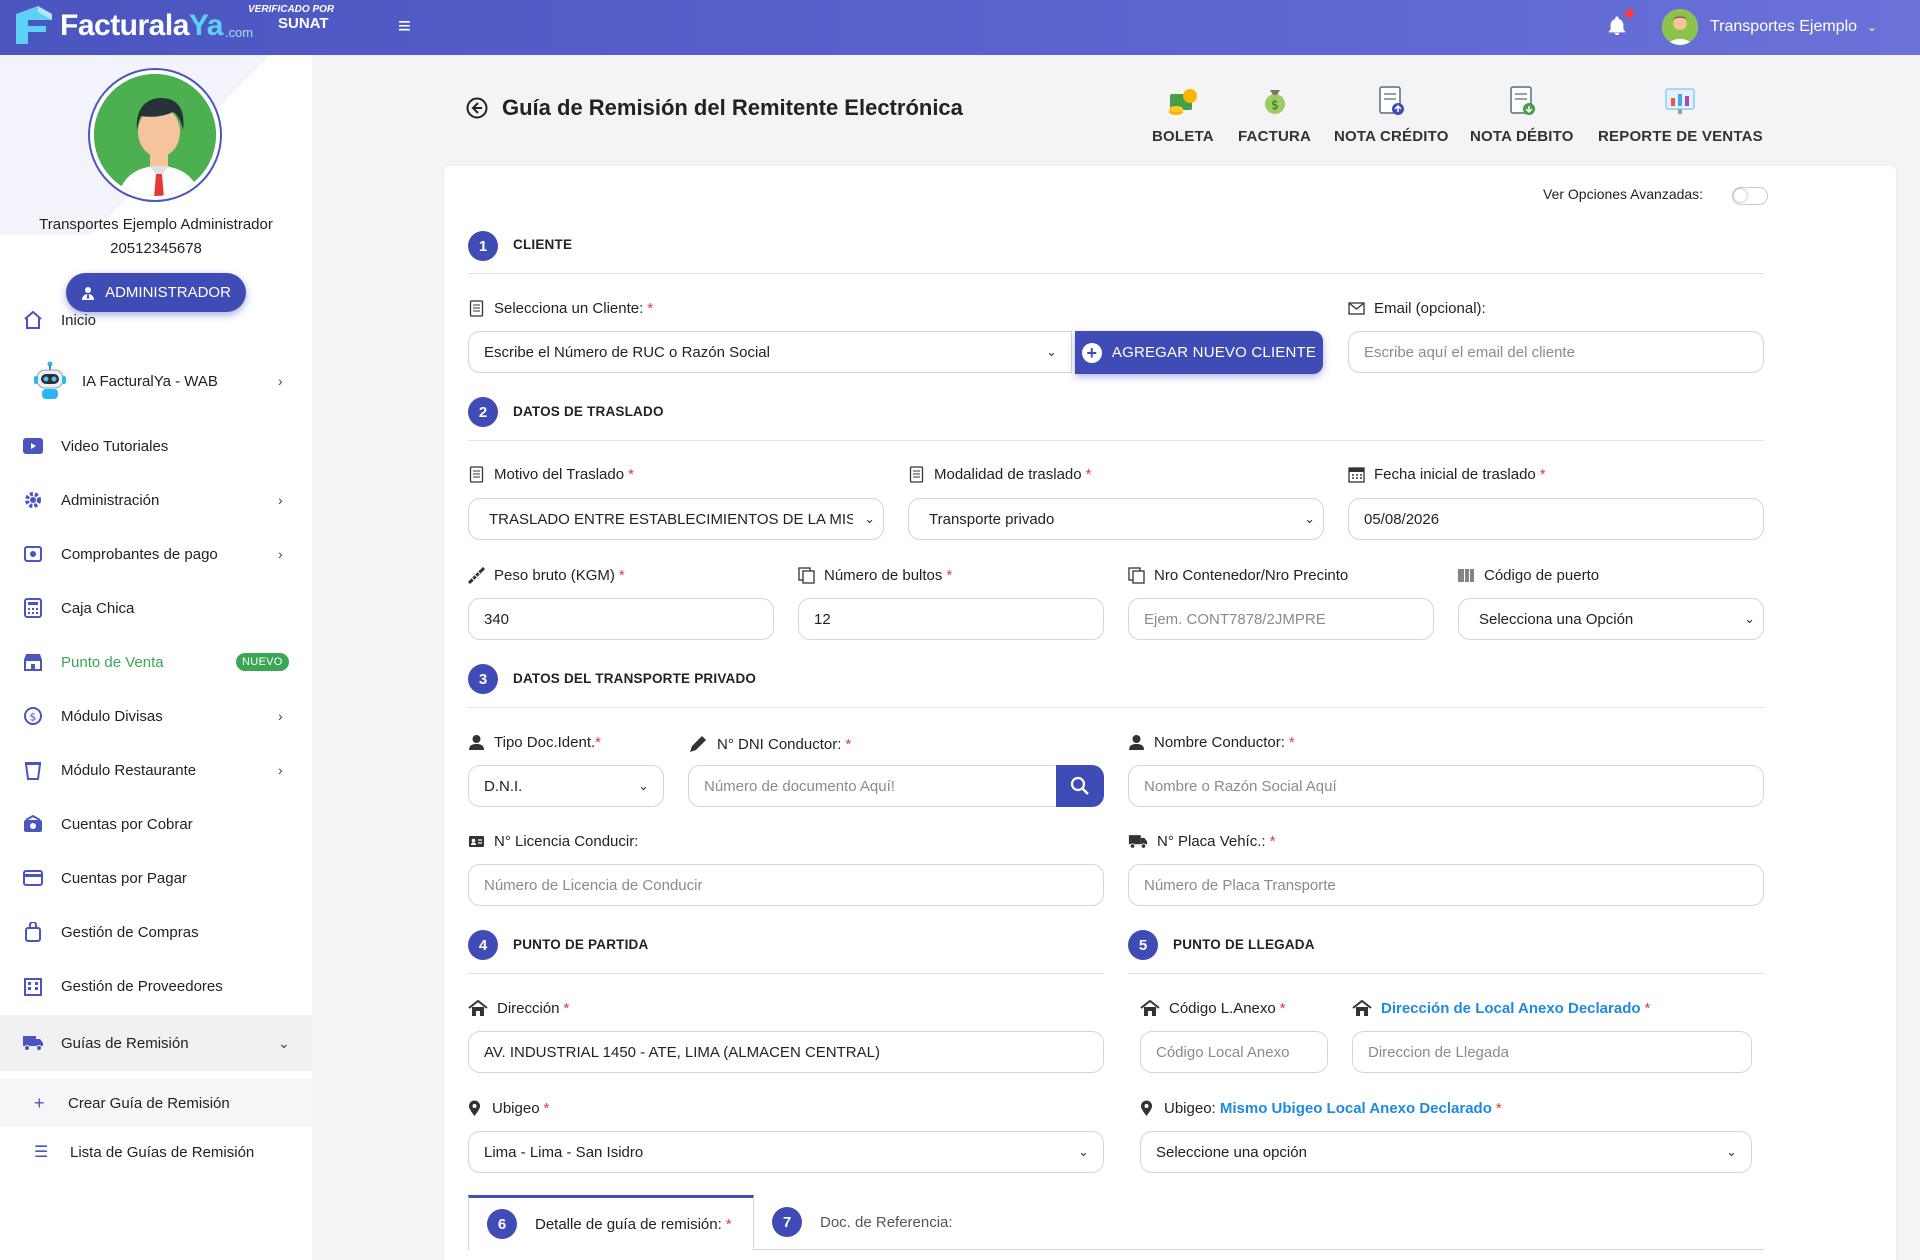  I want to click on gear-icon, so click(33, 500).